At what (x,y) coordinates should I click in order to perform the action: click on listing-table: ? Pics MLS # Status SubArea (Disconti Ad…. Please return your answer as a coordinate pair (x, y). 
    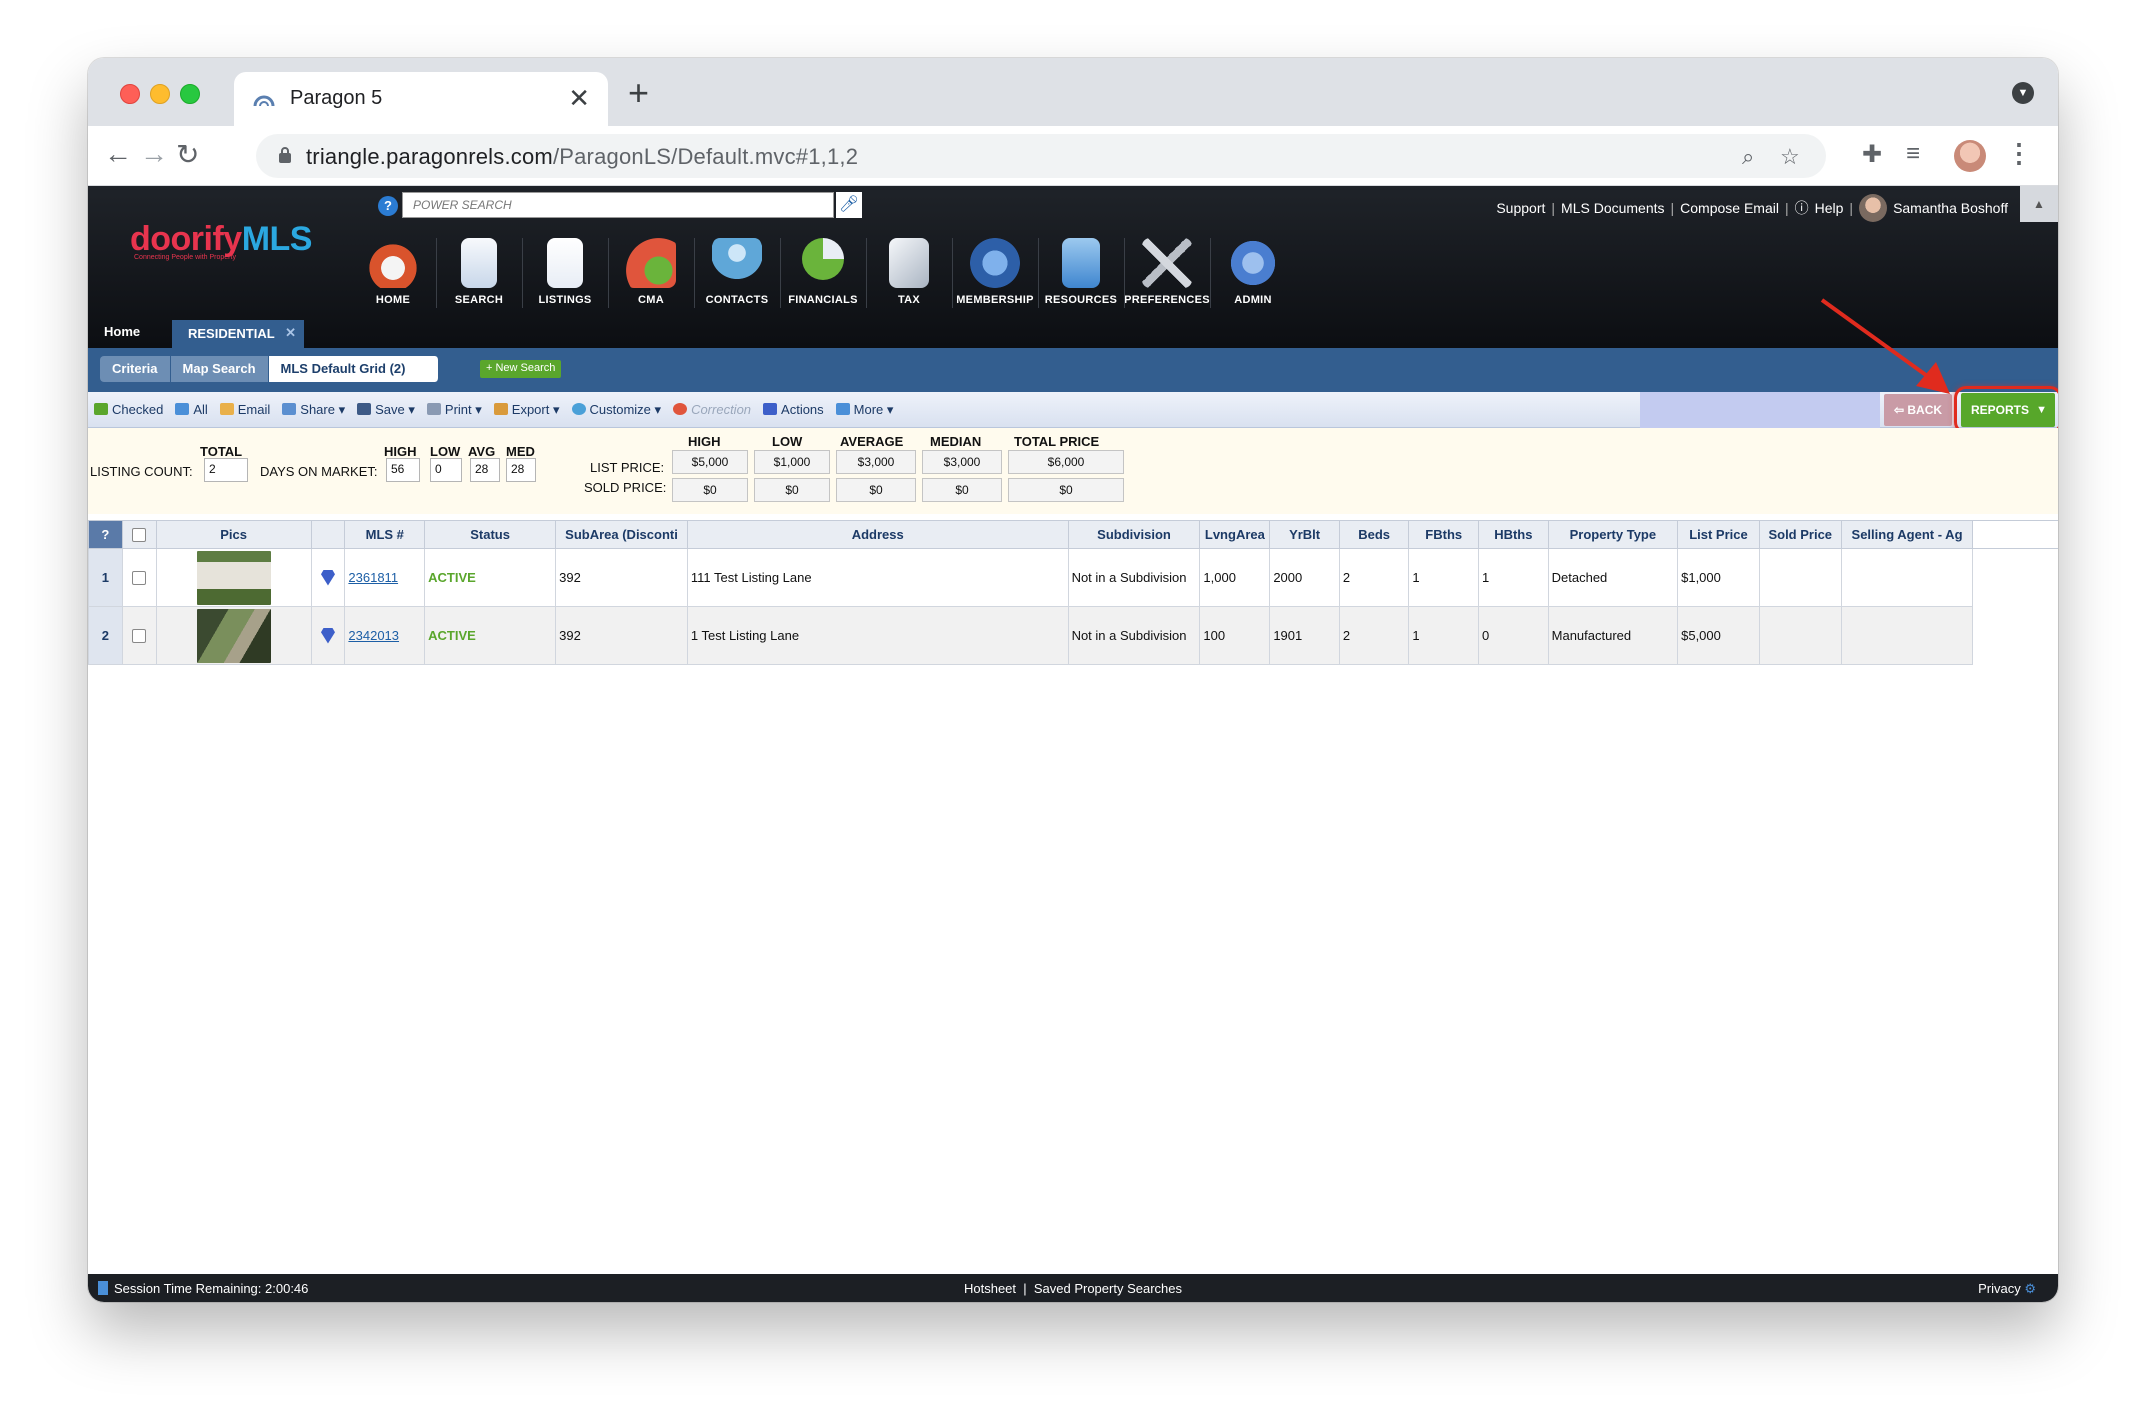
    Looking at the image, I should click on (1073, 592).